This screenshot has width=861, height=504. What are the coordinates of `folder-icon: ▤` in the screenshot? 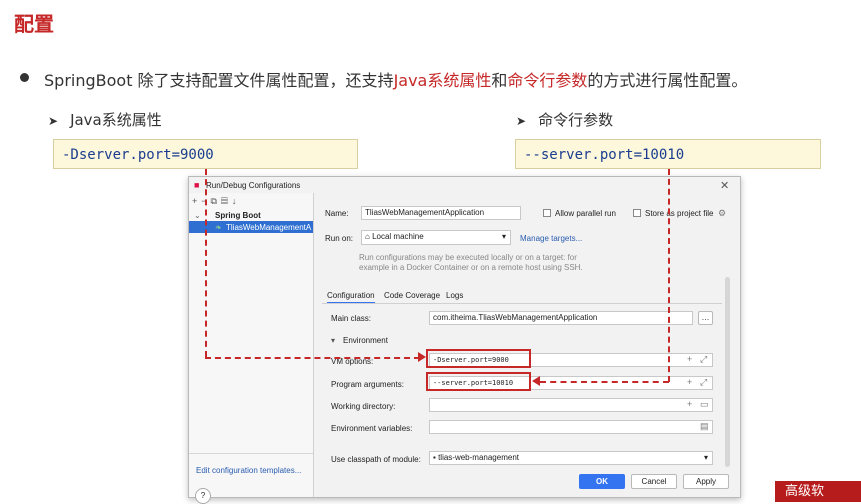 It's located at (226, 201).